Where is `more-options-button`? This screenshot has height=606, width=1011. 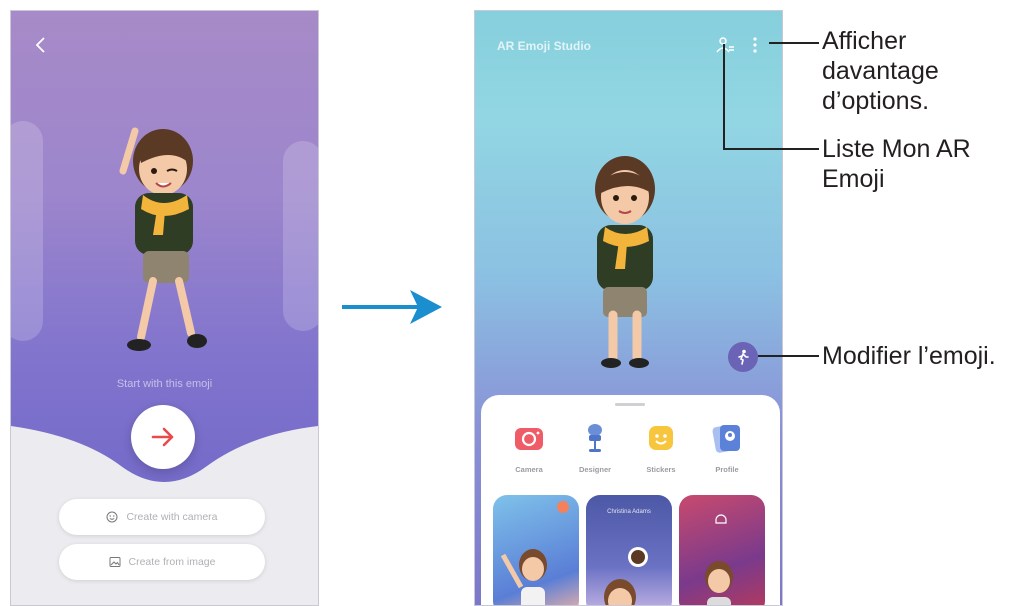
more-options-button is located at coordinates (755, 45).